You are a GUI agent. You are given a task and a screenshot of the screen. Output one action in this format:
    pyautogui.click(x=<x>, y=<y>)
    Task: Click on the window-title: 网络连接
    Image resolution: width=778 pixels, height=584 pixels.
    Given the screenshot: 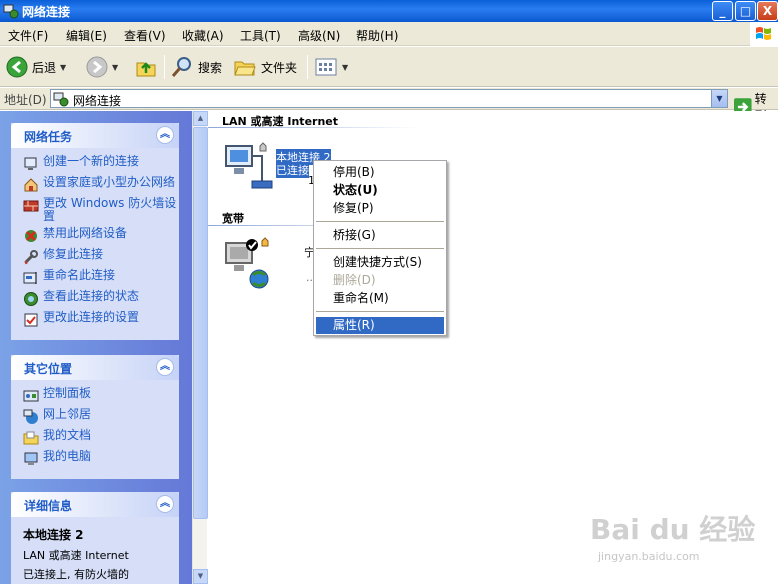 What is the action you would take?
    pyautogui.click(x=46, y=12)
    